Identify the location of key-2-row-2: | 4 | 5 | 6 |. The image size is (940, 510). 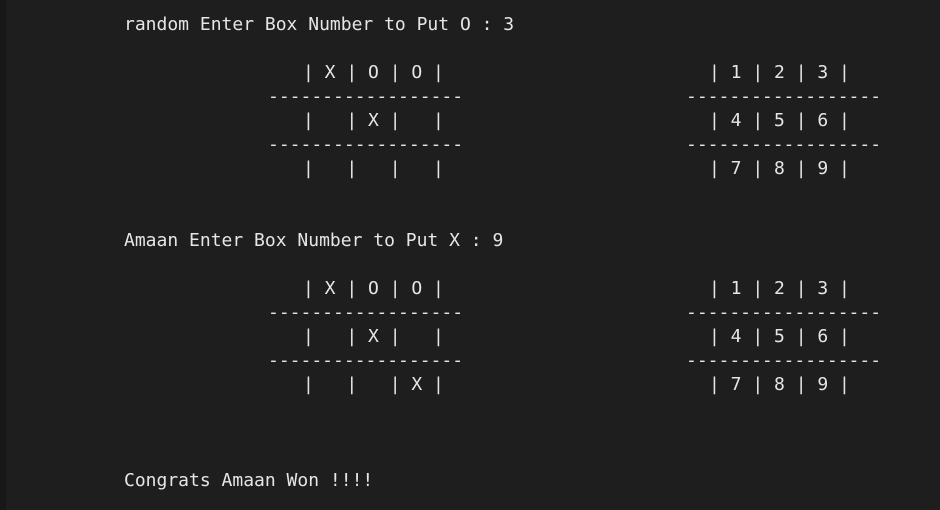
(779, 336).